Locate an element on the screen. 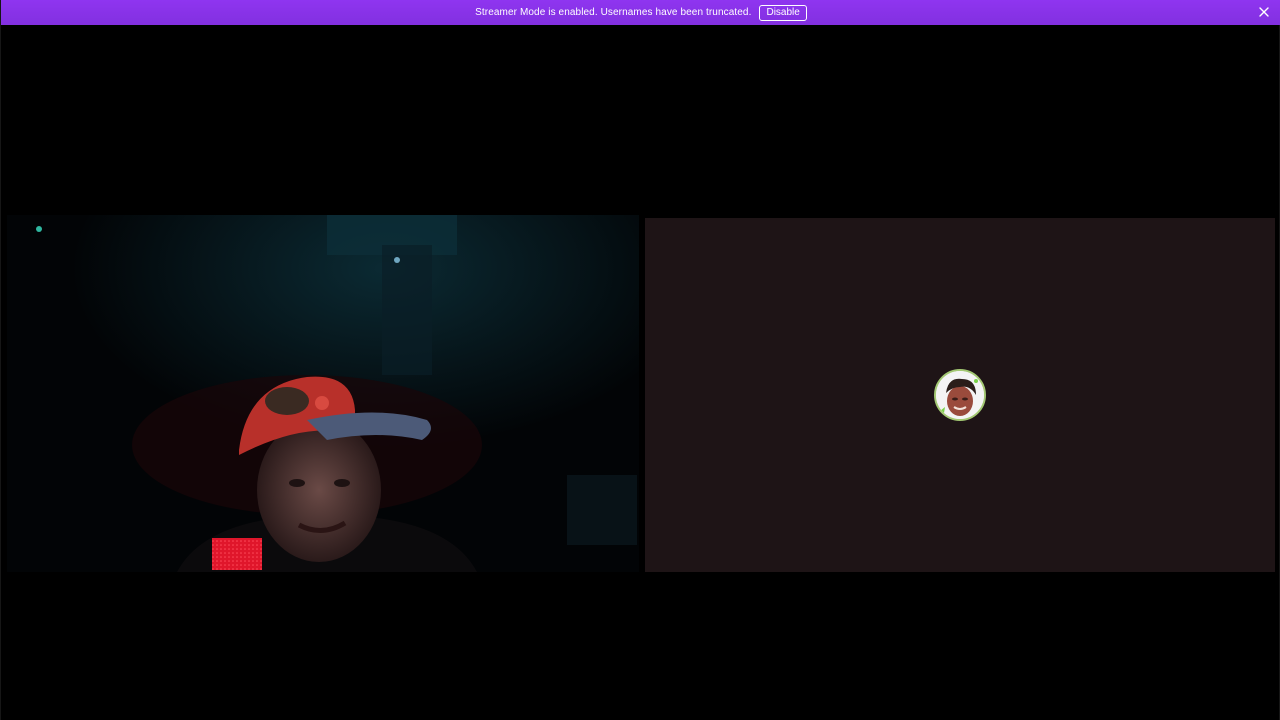  participant-avatar is located at coordinates (960, 395).